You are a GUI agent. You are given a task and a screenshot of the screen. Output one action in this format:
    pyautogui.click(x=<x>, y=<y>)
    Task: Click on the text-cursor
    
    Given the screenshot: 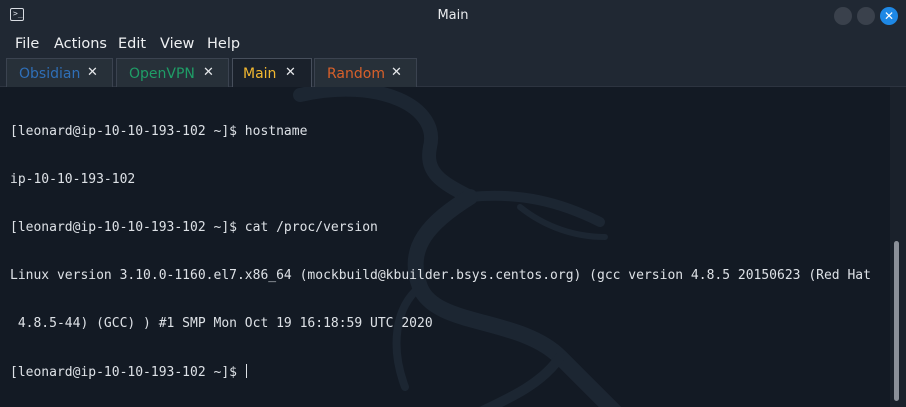 What is the action you would take?
    pyautogui.click(x=246, y=371)
    